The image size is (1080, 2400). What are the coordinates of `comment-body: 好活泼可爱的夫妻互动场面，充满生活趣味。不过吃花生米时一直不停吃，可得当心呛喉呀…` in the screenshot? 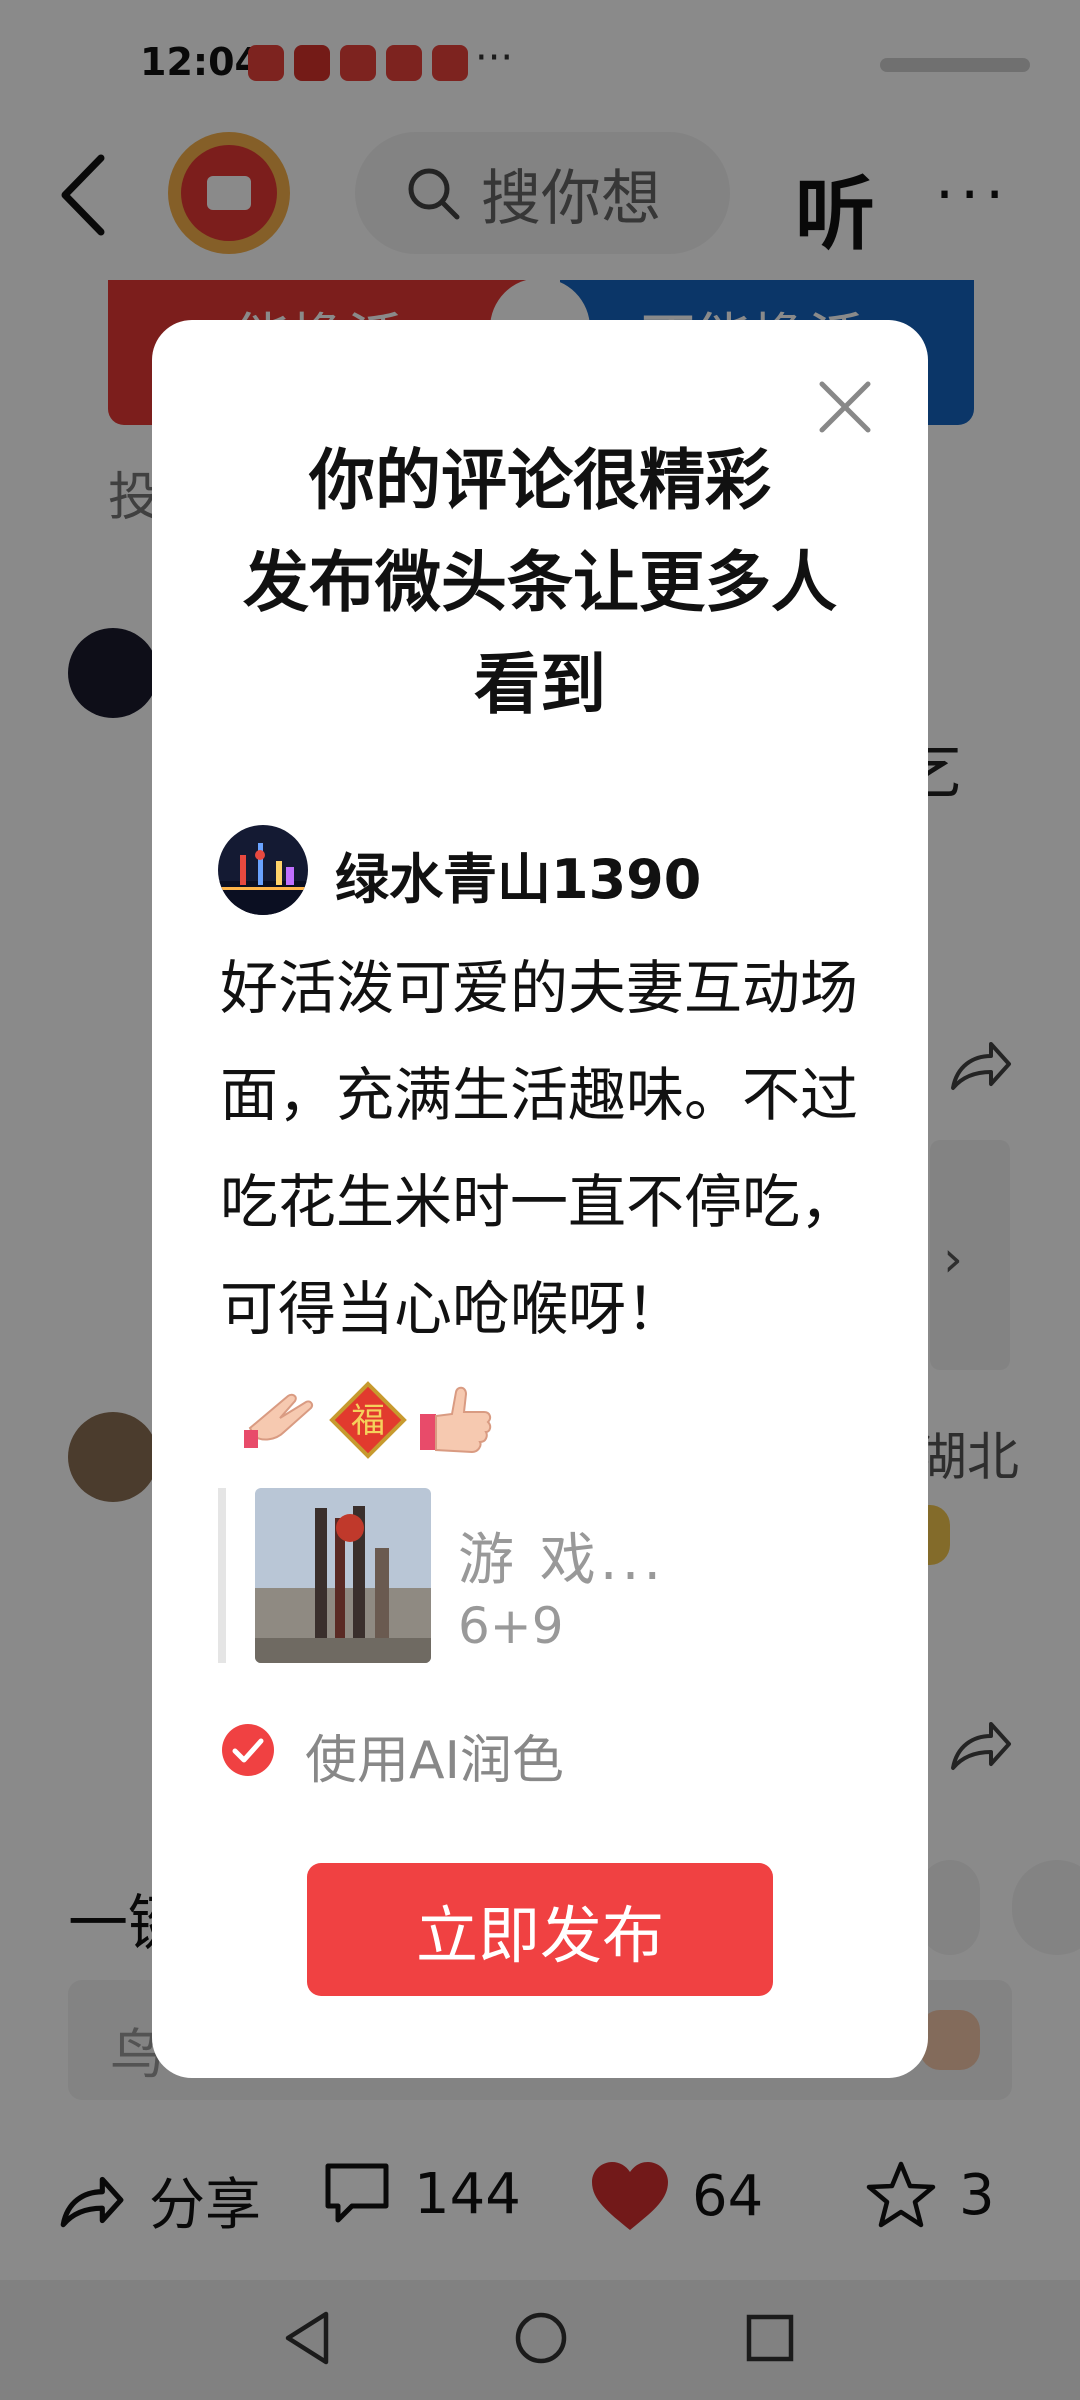 It's located at (550, 1202).